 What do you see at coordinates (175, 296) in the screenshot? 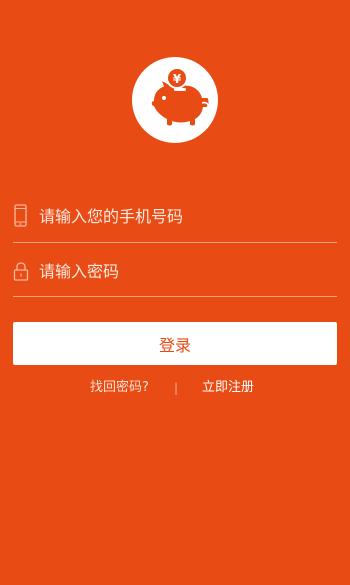
I see `password-divider` at bounding box center [175, 296].